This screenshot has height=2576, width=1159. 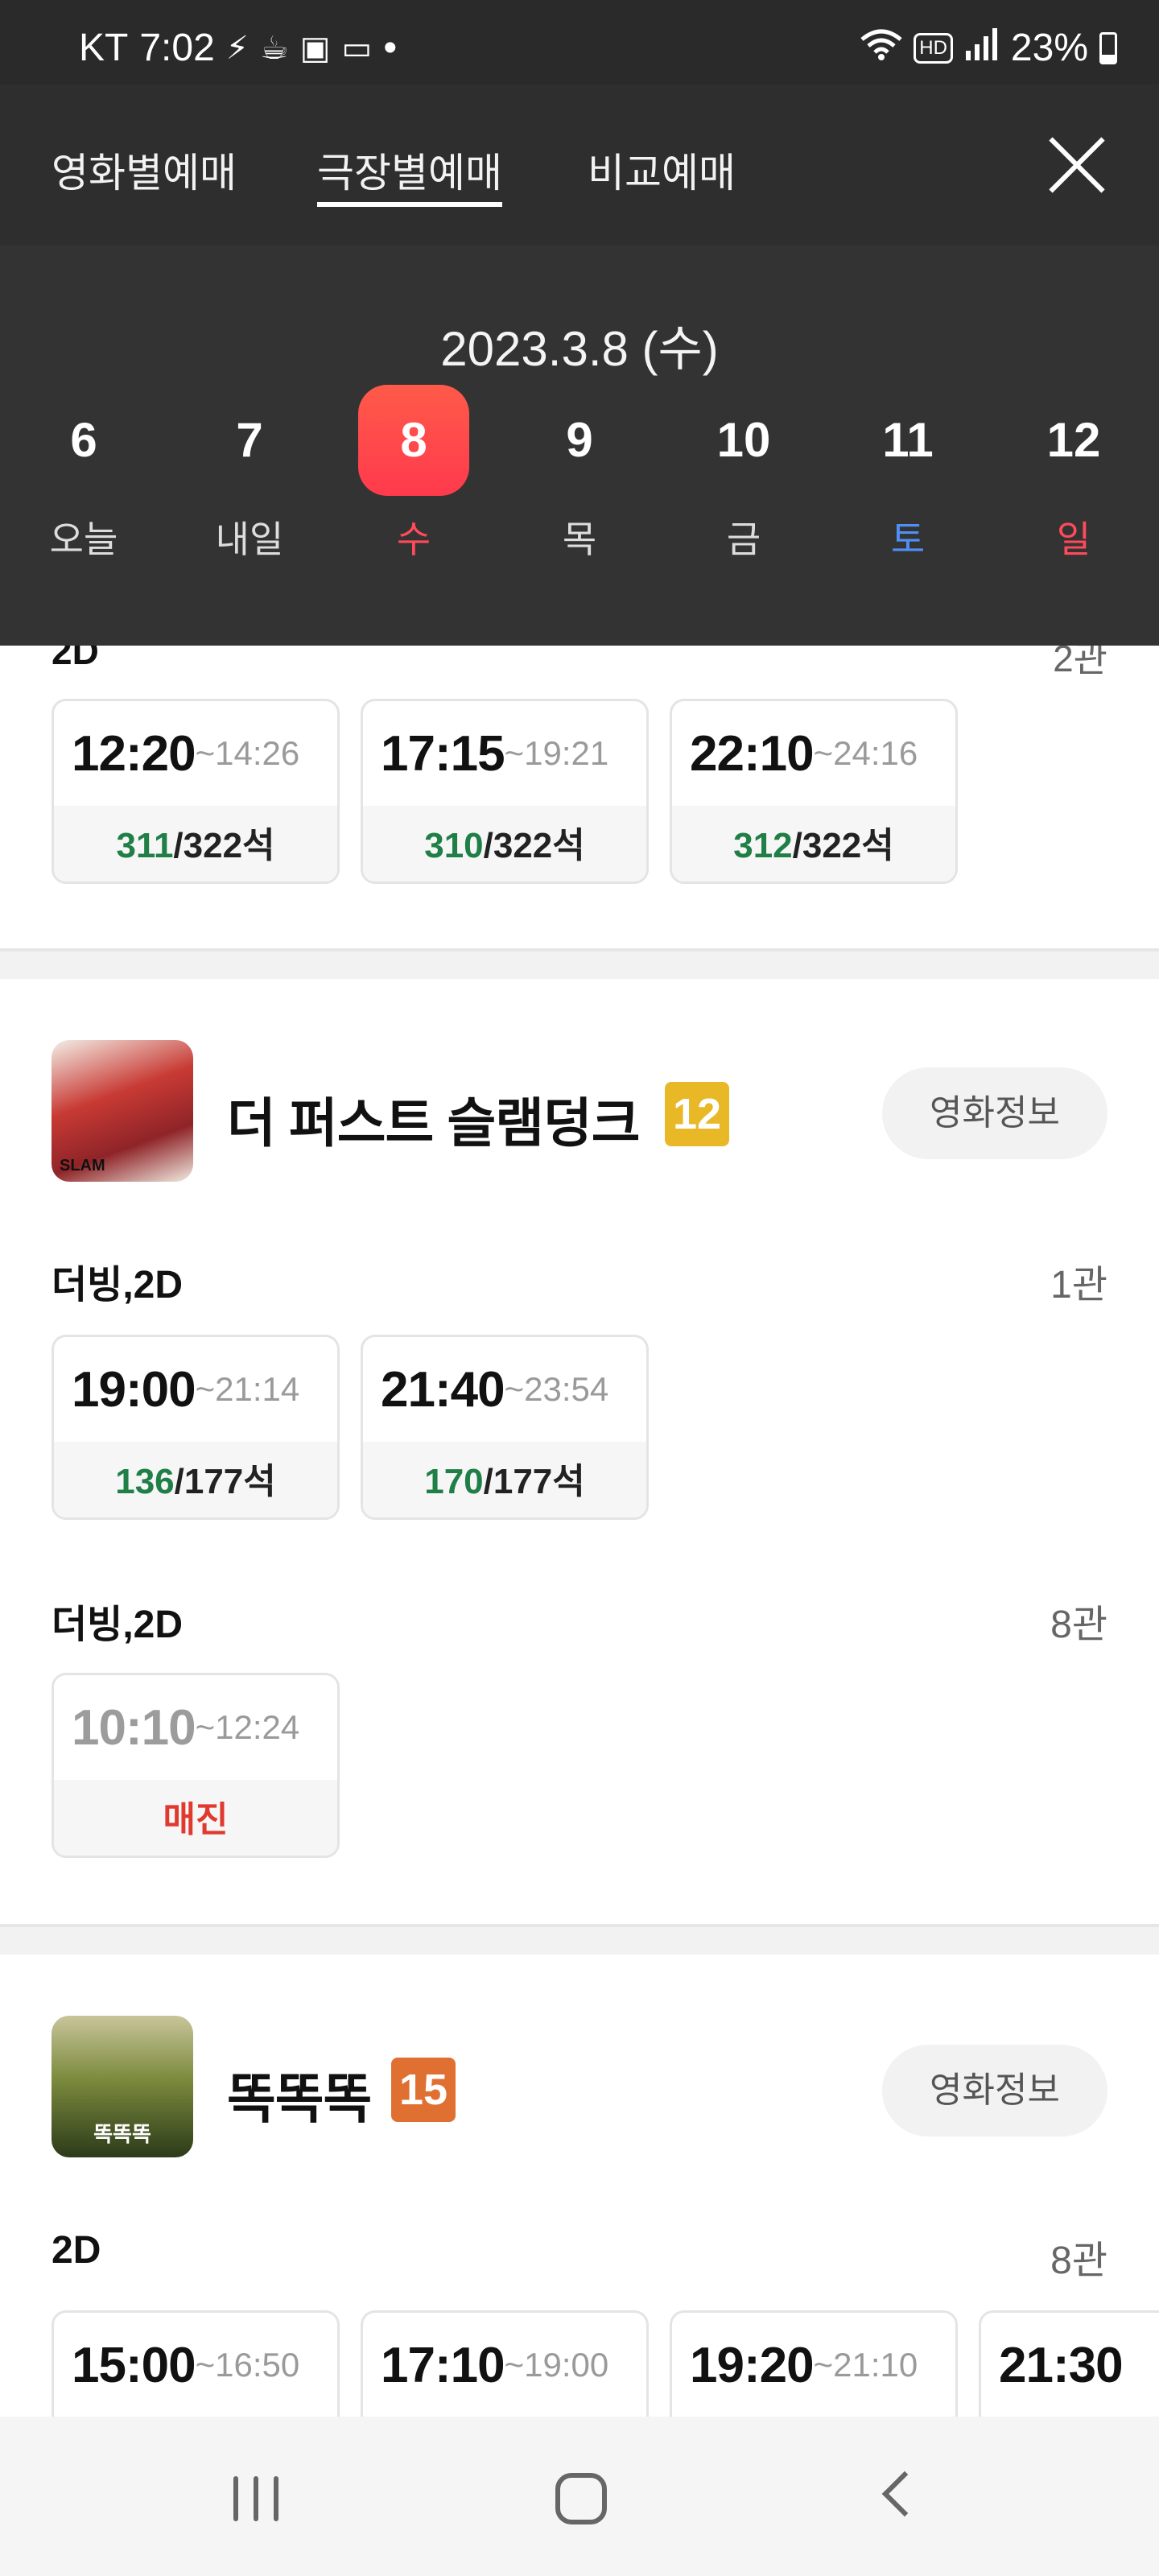 What do you see at coordinates (908, 440) in the screenshot?
I see `day-number: 11` at bounding box center [908, 440].